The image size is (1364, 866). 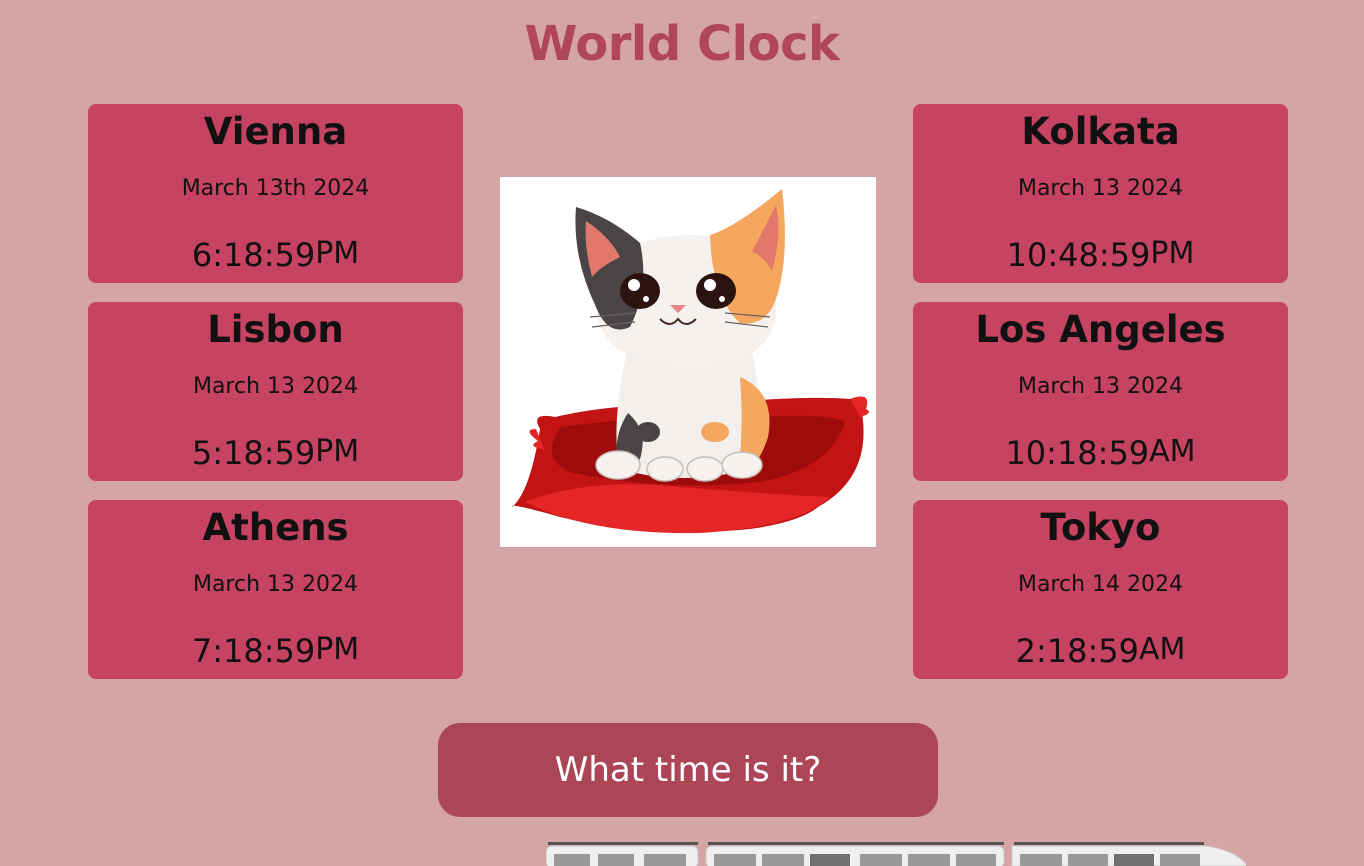 I want to click on clock-time: 7:18:59, so click(x=253, y=651).